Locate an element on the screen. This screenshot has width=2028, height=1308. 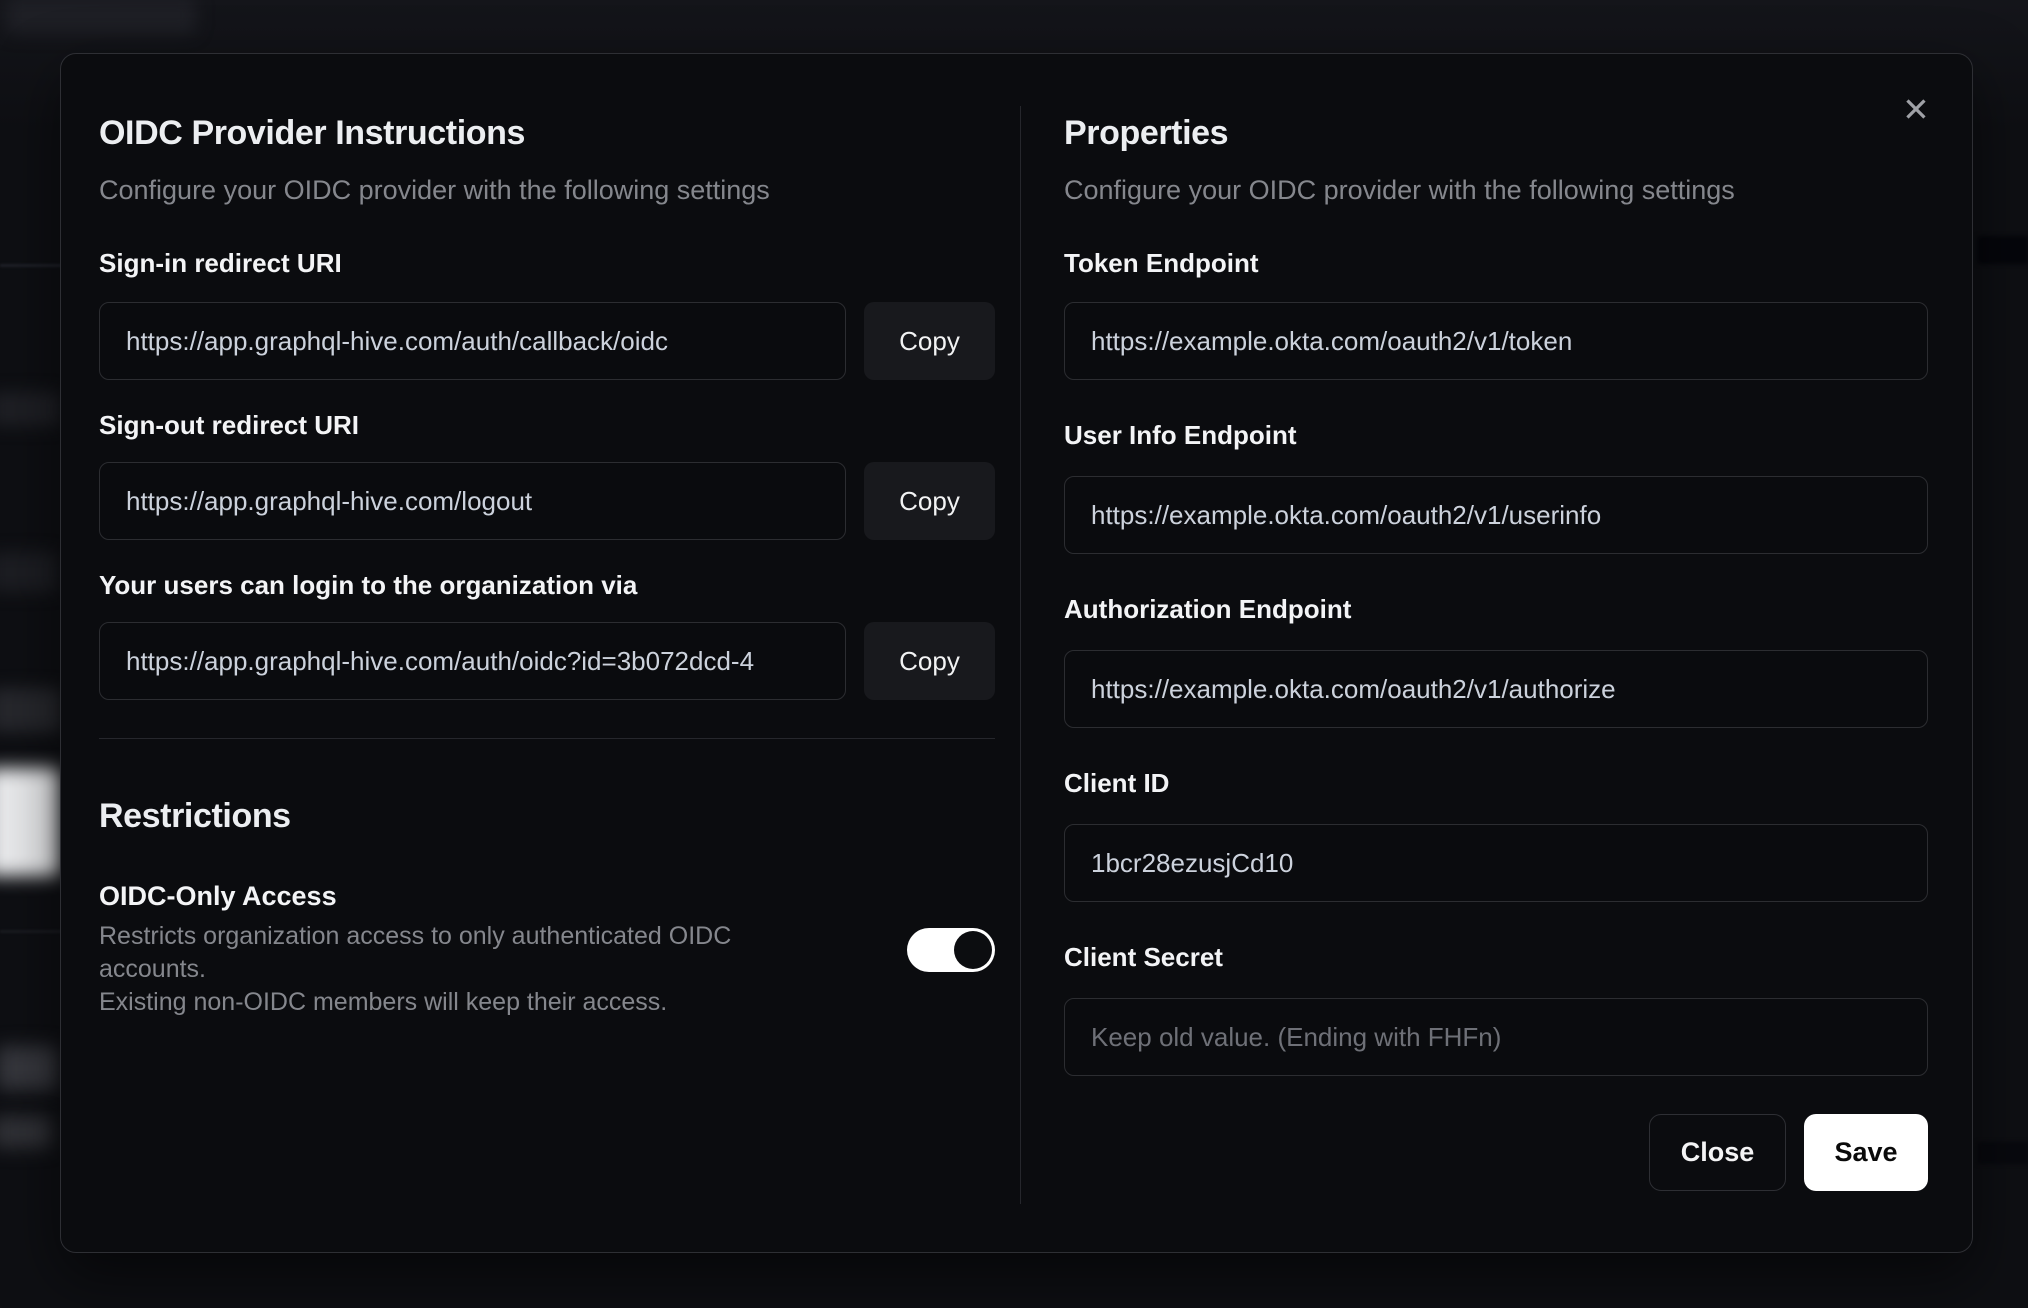
close-button: Close is located at coordinates (1717, 1152).